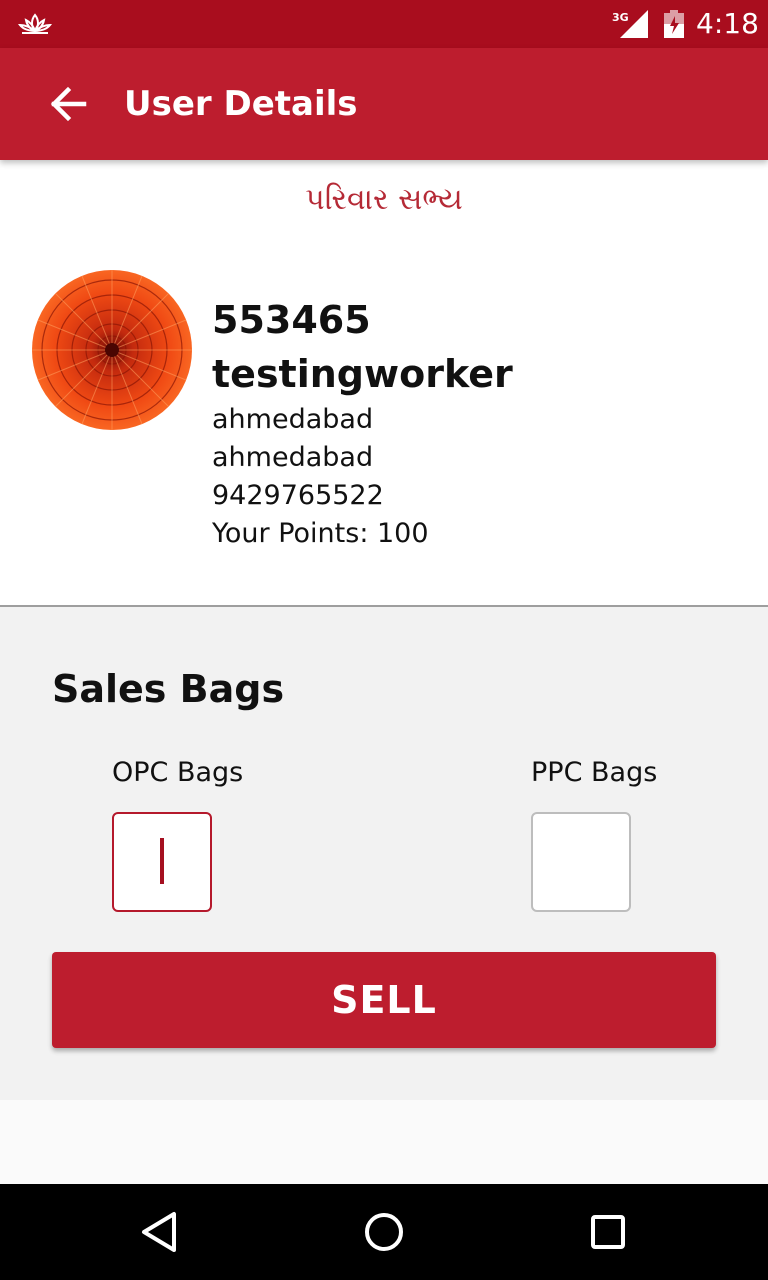 The width and height of the screenshot is (768, 1280). I want to click on user-id: 553465, so click(291, 320).